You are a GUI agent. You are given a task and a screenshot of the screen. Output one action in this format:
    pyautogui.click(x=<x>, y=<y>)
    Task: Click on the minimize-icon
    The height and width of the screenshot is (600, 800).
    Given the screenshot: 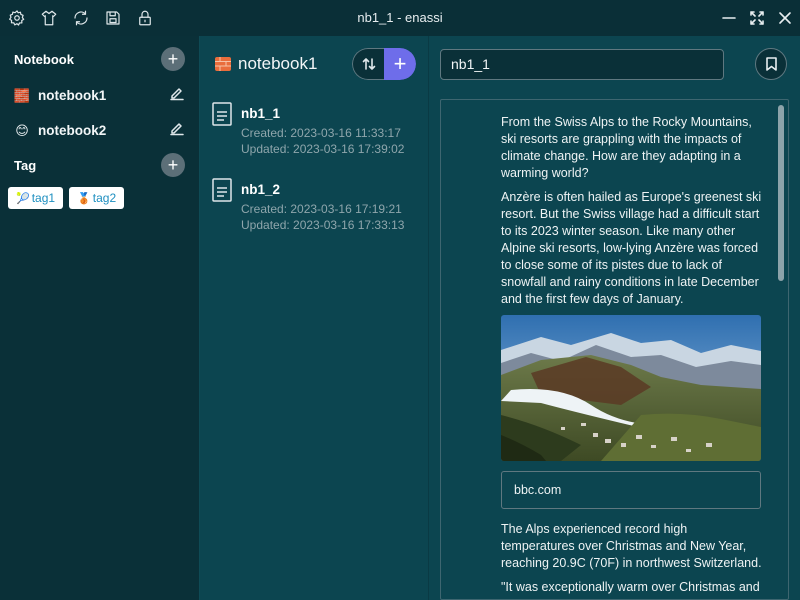 What is the action you would take?
    pyautogui.click(x=729, y=18)
    